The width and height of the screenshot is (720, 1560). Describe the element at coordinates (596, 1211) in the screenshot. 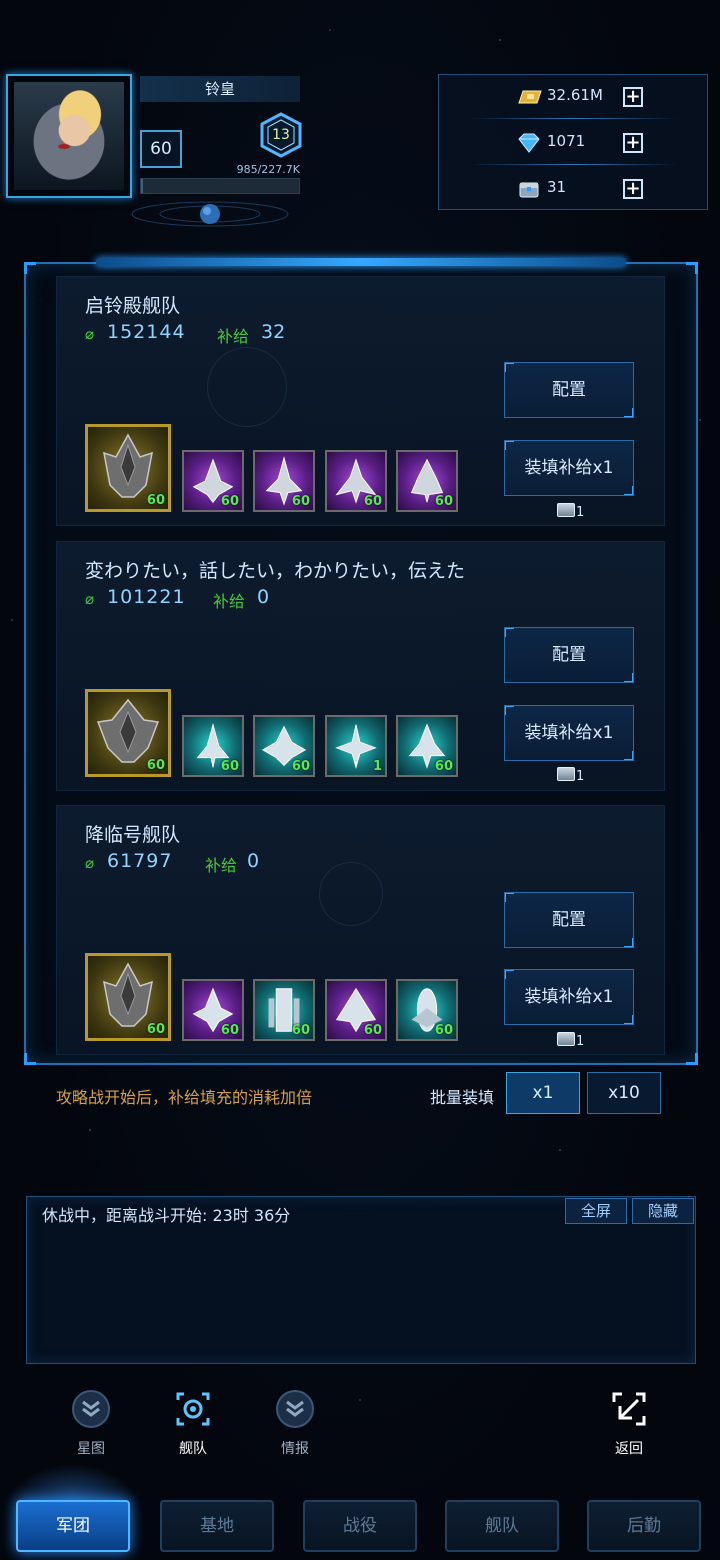

I see `chat-fullscreen-button: 全屏` at that location.